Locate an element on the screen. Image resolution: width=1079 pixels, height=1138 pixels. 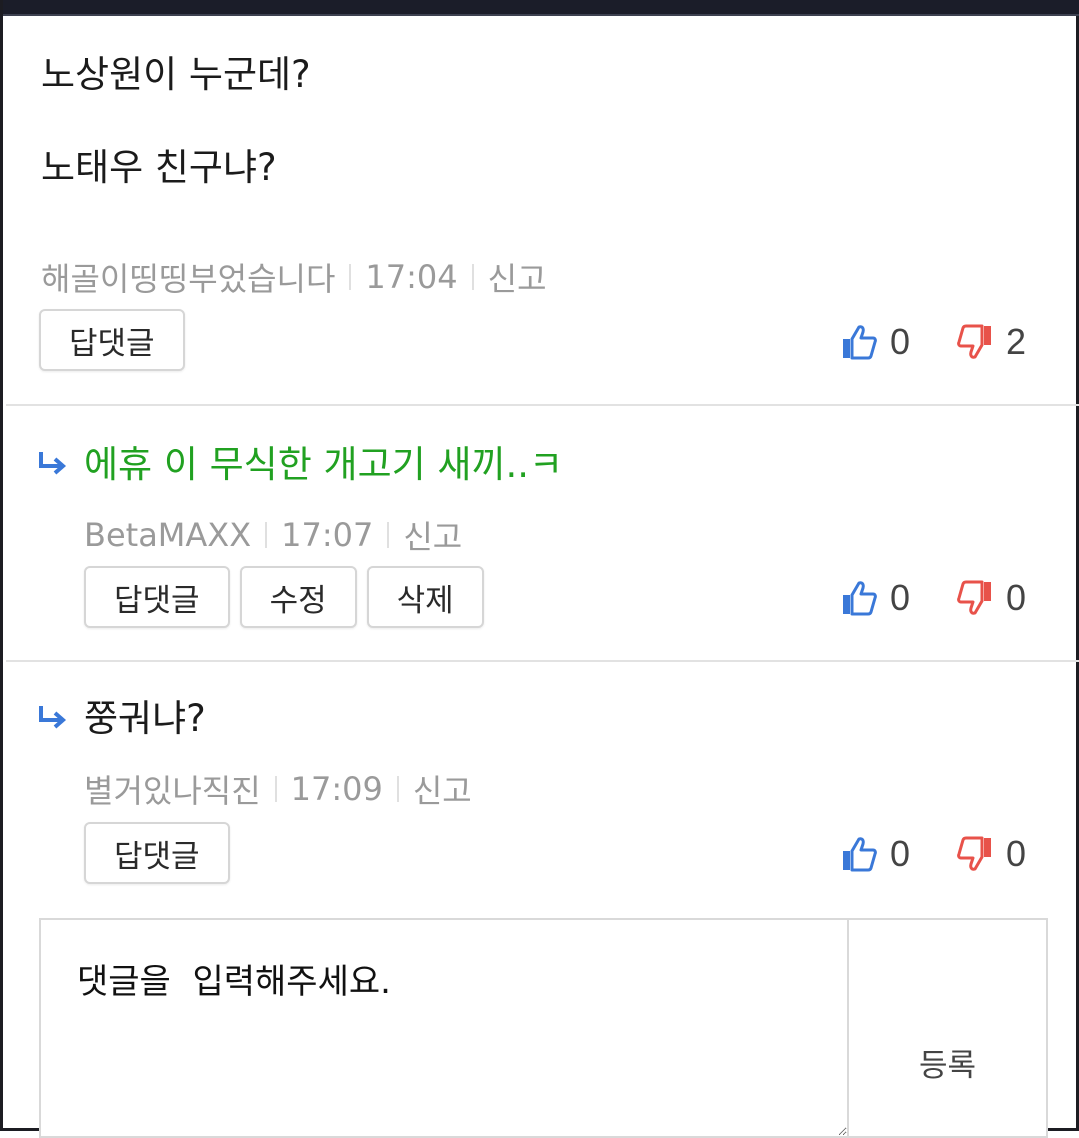
comment-actions: 답댓글 수정 삭제 is located at coordinates (284, 597).